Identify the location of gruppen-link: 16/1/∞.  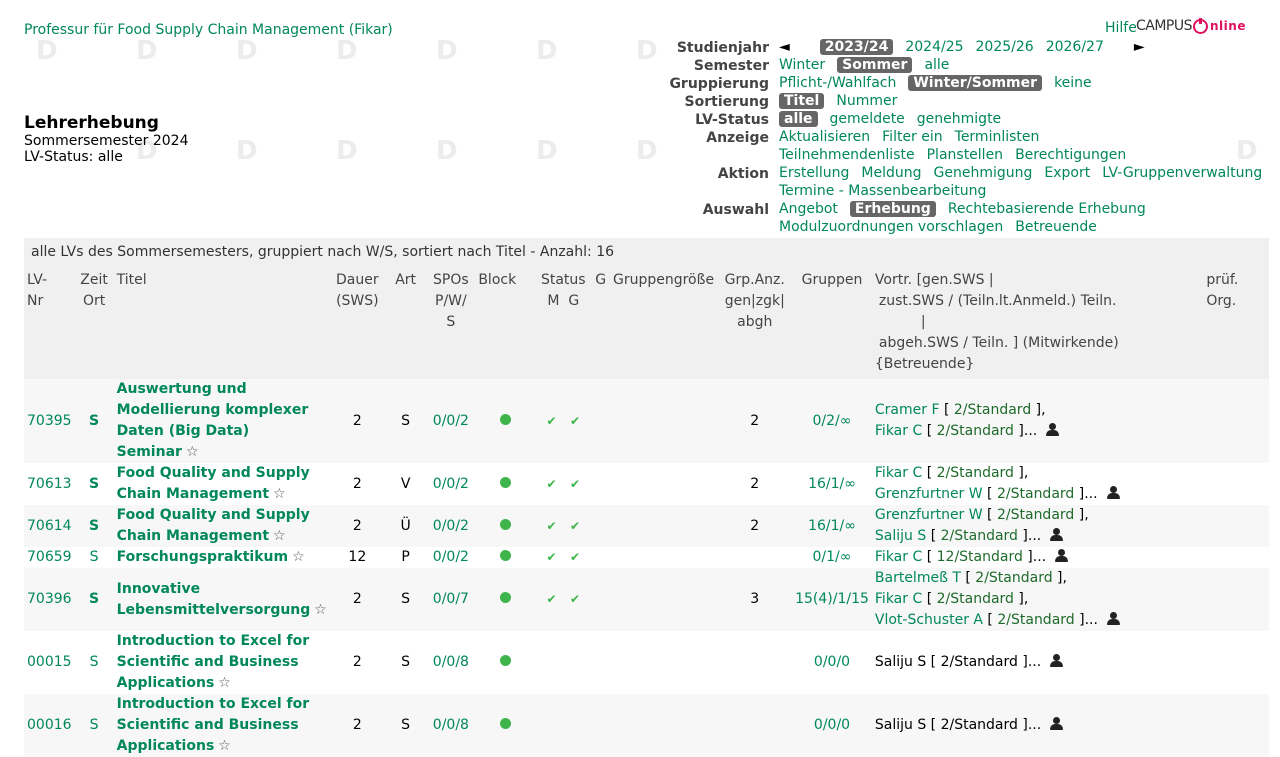
(832, 484).